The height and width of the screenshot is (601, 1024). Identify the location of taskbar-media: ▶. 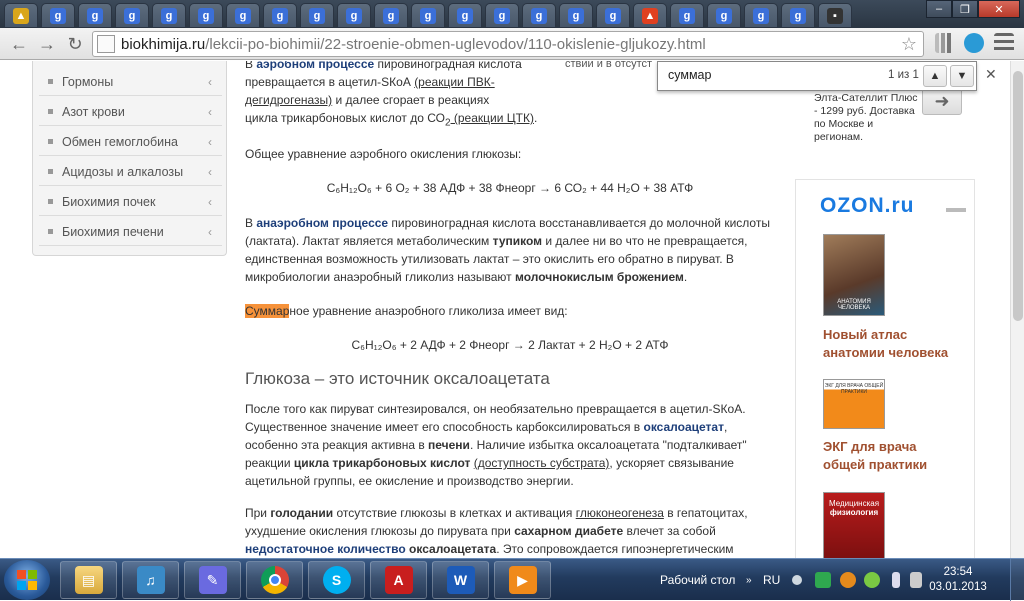
(522, 580).